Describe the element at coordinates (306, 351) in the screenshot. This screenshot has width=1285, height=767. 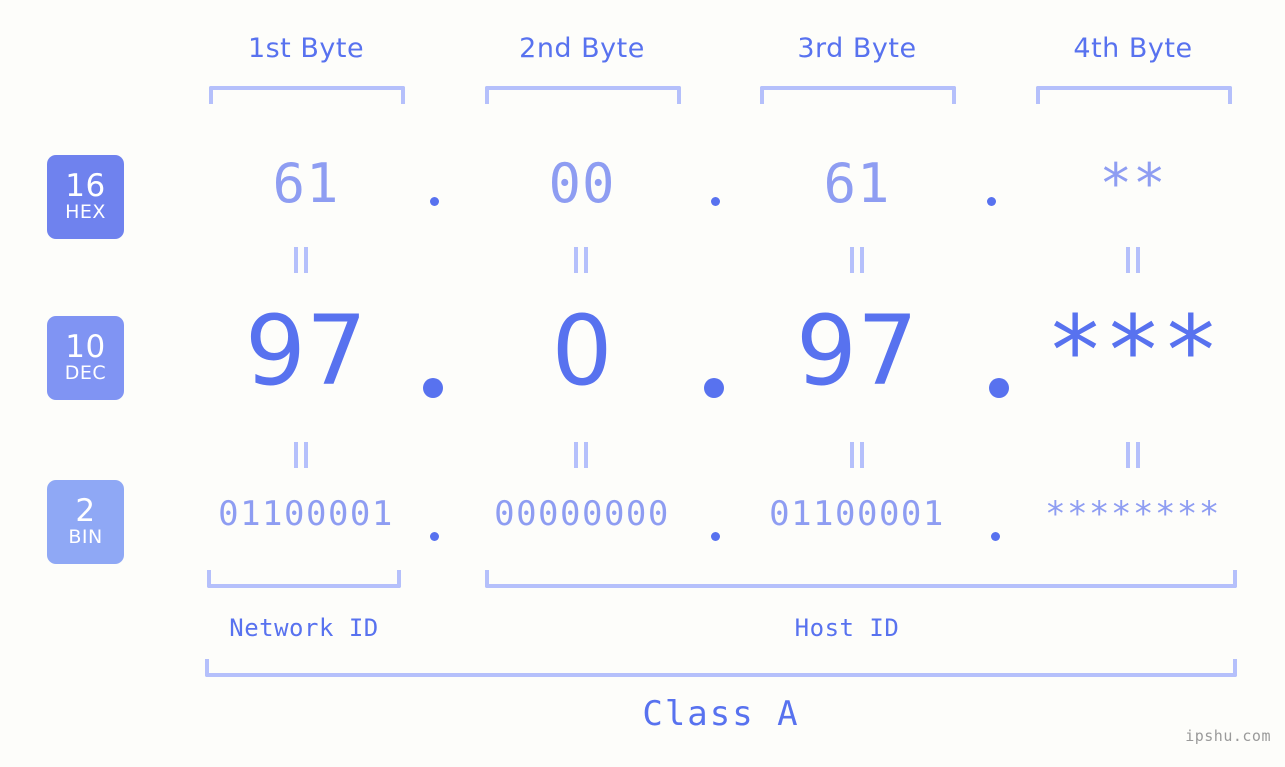
I see `dec-byte-1: 97` at that location.